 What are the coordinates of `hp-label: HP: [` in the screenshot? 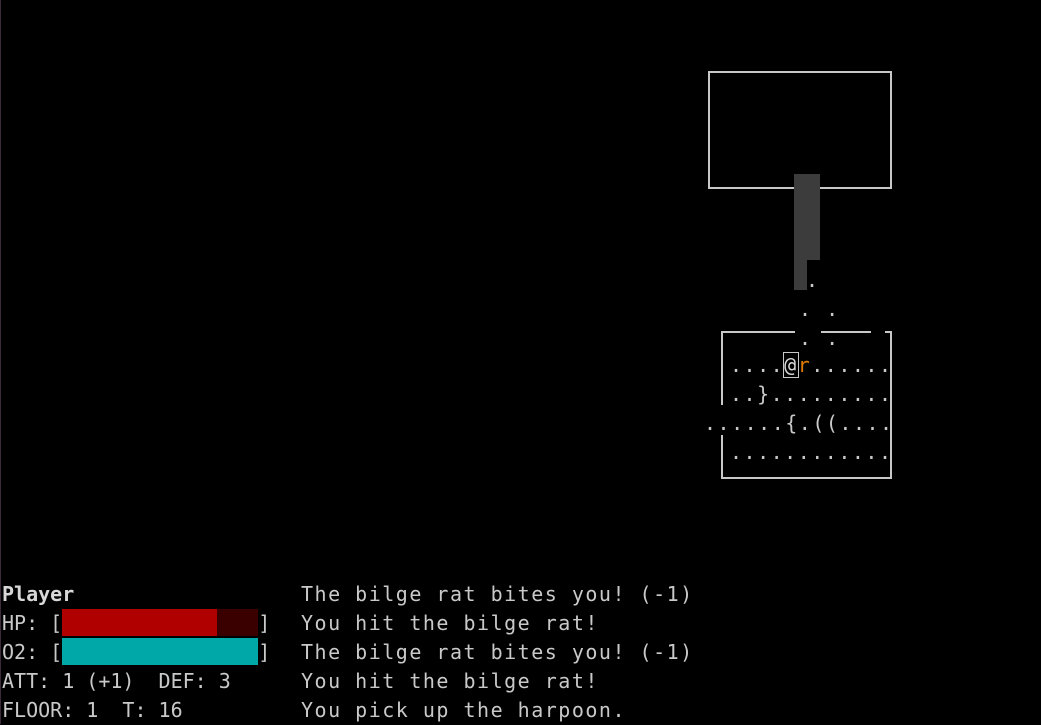 It's located at (32, 623).